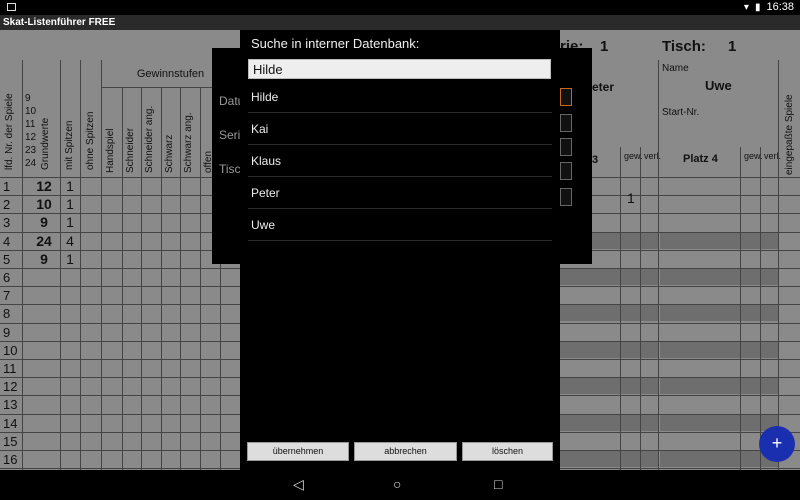 The image size is (800, 500). Describe the element at coordinates (120, 440) in the screenshot. I see `table-row: 15` at that location.